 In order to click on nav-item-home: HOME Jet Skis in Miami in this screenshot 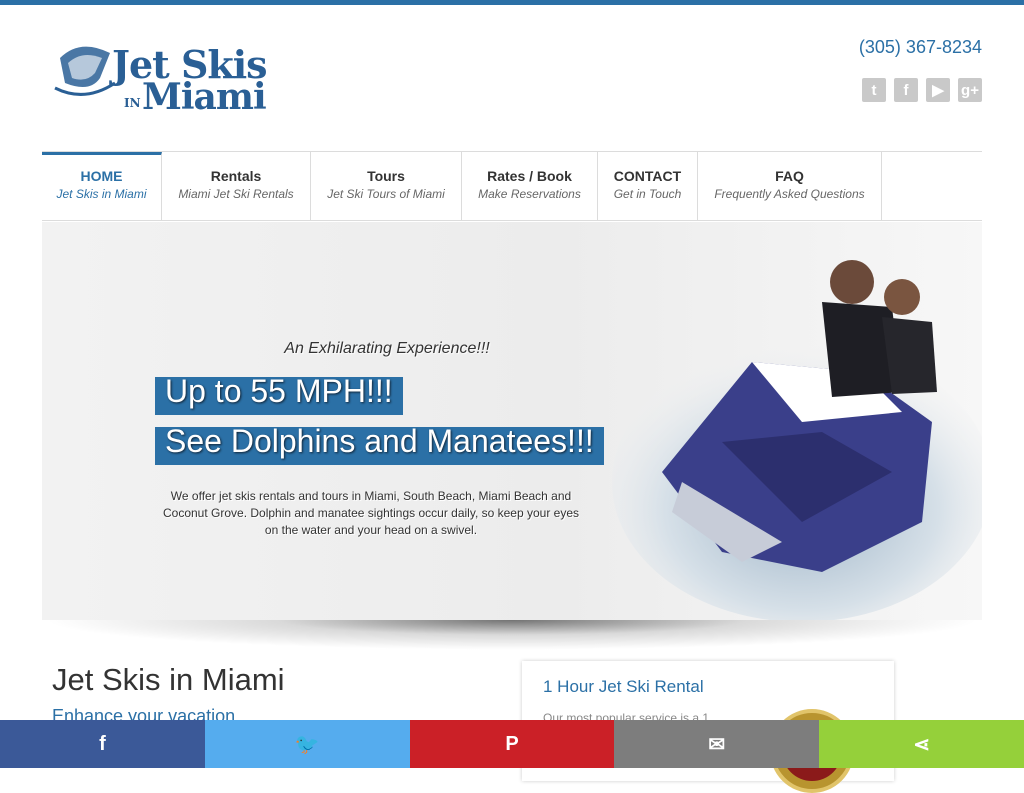, I will do `click(102, 186)`.